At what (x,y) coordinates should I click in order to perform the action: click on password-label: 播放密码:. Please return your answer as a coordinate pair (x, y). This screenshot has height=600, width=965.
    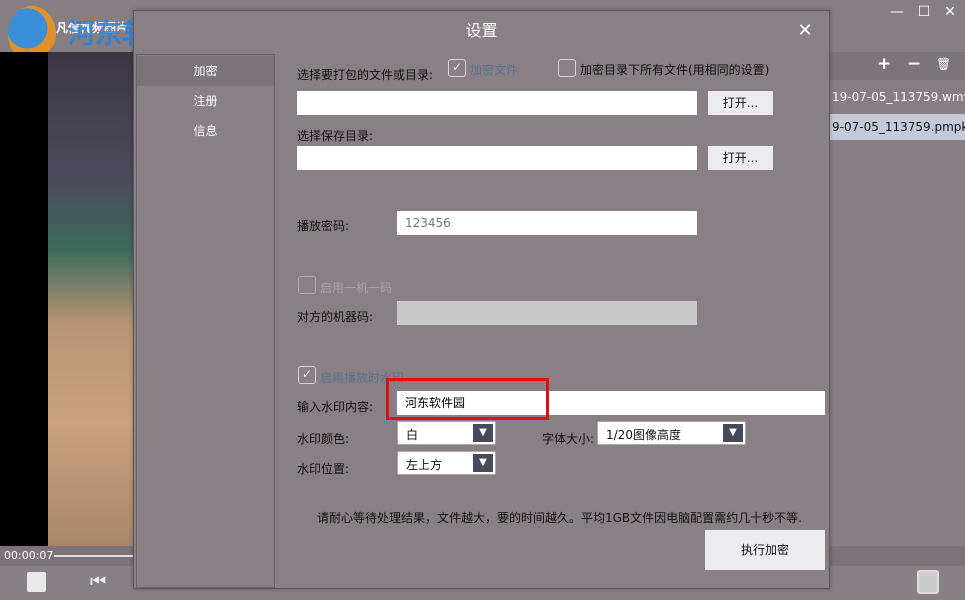
    Looking at the image, I should click on (323, 226).